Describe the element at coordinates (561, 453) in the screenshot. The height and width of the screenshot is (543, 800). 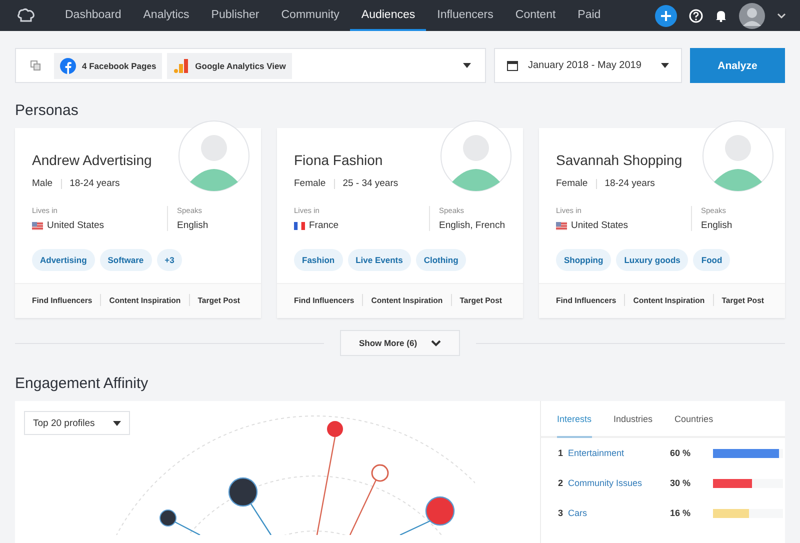
I see `rank-number: 1` at that location.